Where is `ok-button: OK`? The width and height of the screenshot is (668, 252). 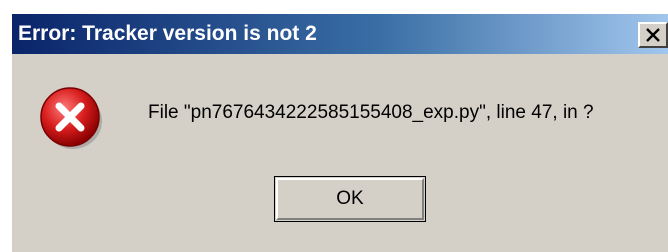
ok-button: OK is located at coordinates (350, 199).